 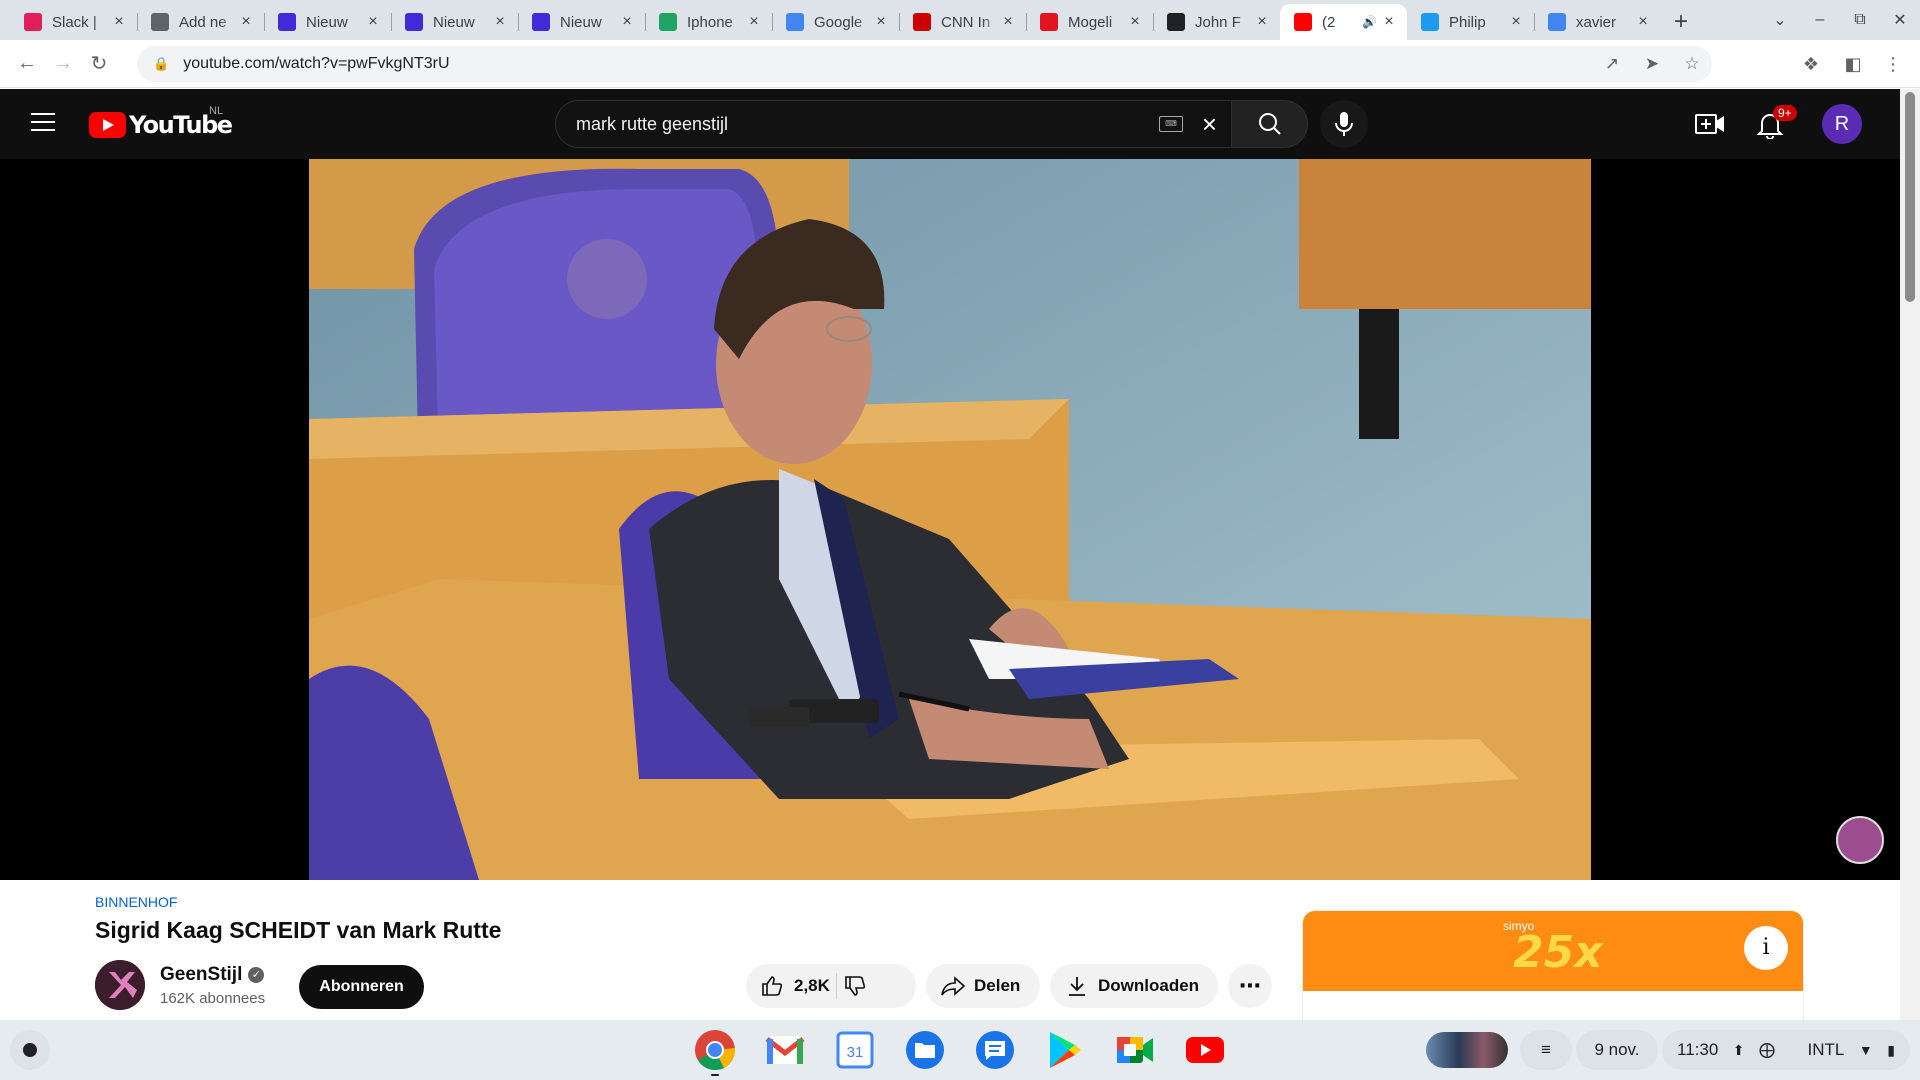 What do you see at coordinates (1216, 22) in the screenshot?
I see `browser-tab: John F ×` at bounding box center [1216, 22].